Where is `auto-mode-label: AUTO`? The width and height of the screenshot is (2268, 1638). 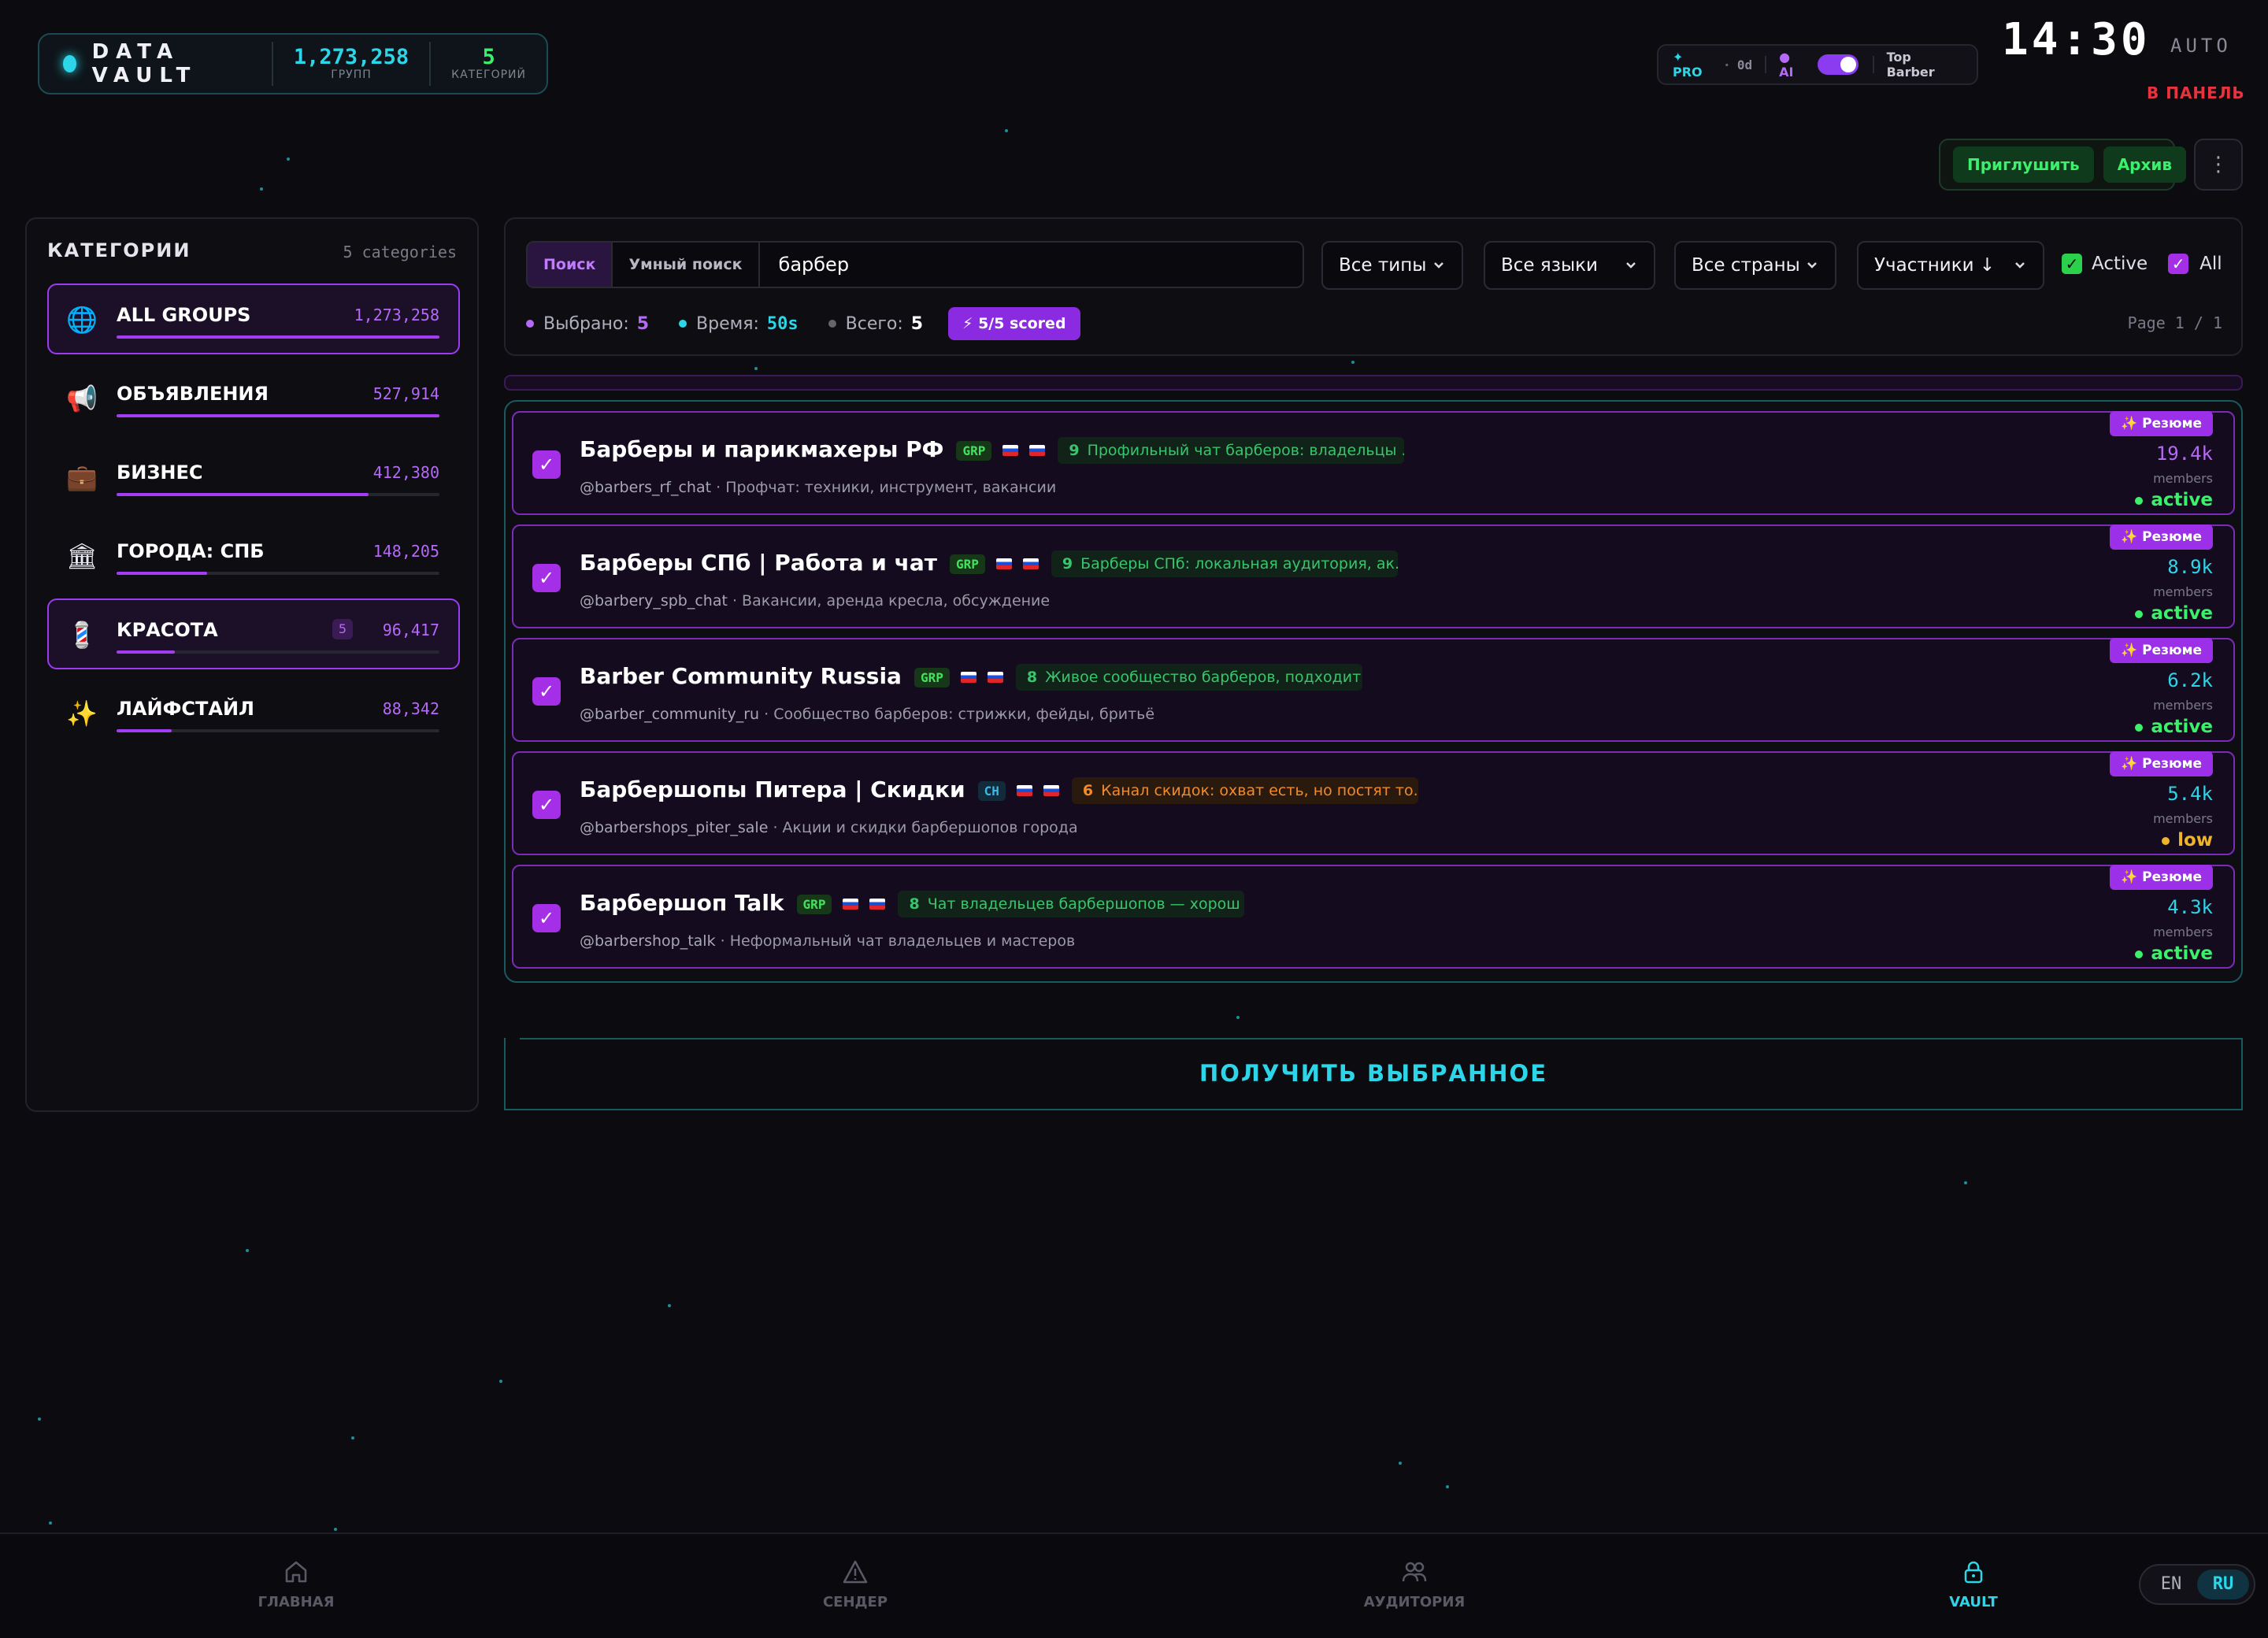 auto-mode-label: AUTO is located at coordinates (2201, 46).